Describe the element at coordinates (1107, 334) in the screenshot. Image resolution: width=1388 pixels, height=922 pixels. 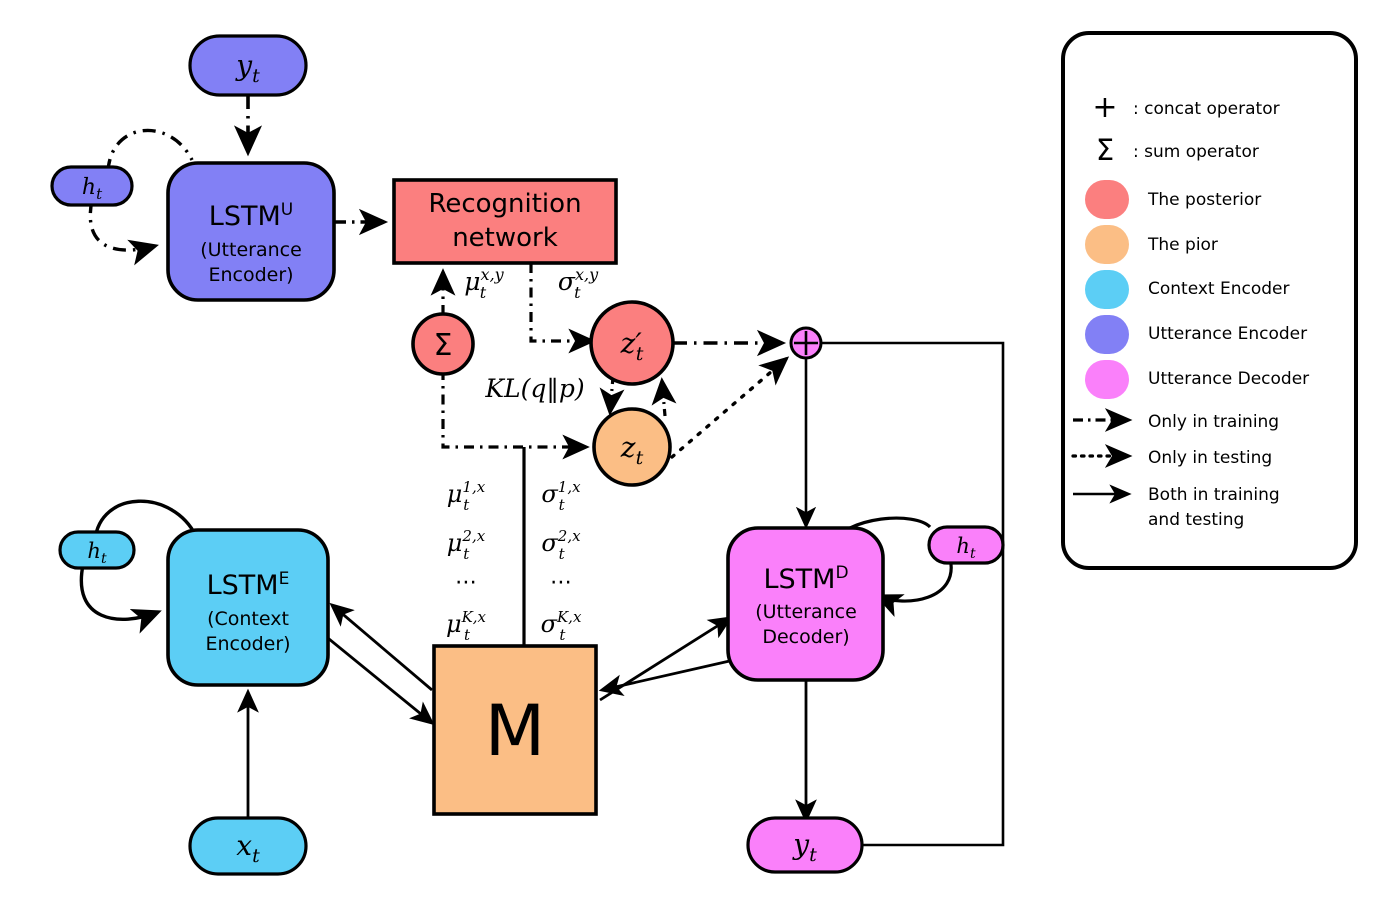
I see `swatch-utterance-encoder` at that location.